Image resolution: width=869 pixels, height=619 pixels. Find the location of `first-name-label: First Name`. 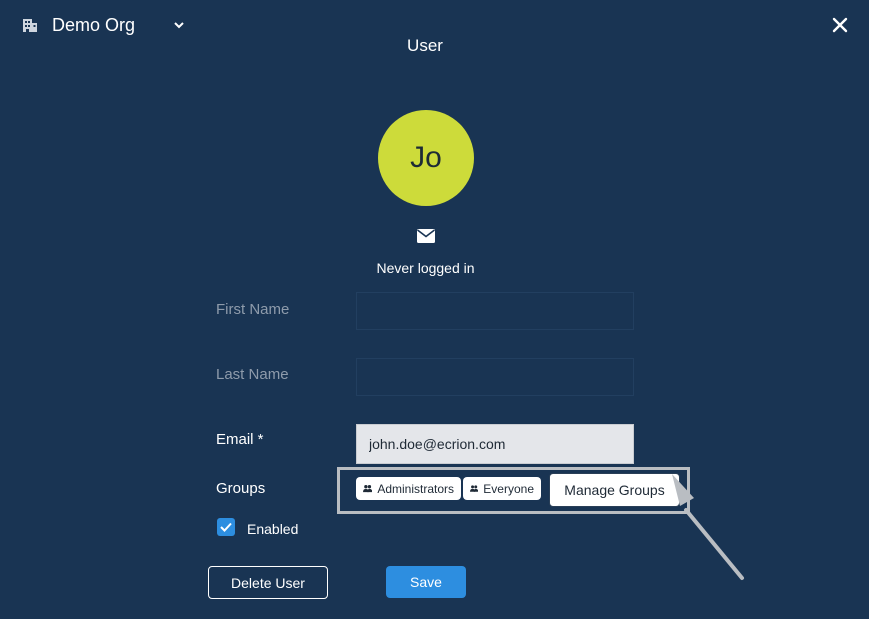

first-name-label: First Name is located at coordinates (253, 309).